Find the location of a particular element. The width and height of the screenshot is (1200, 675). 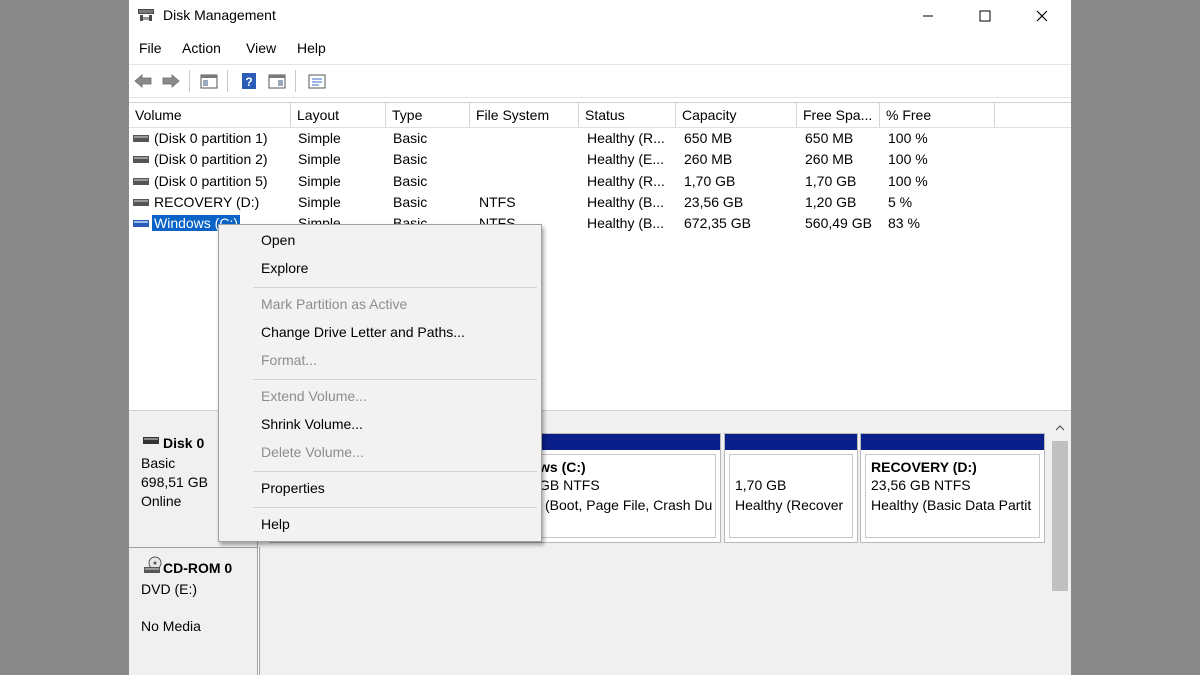

help-icon: ? is located at coordinates (249, 81).